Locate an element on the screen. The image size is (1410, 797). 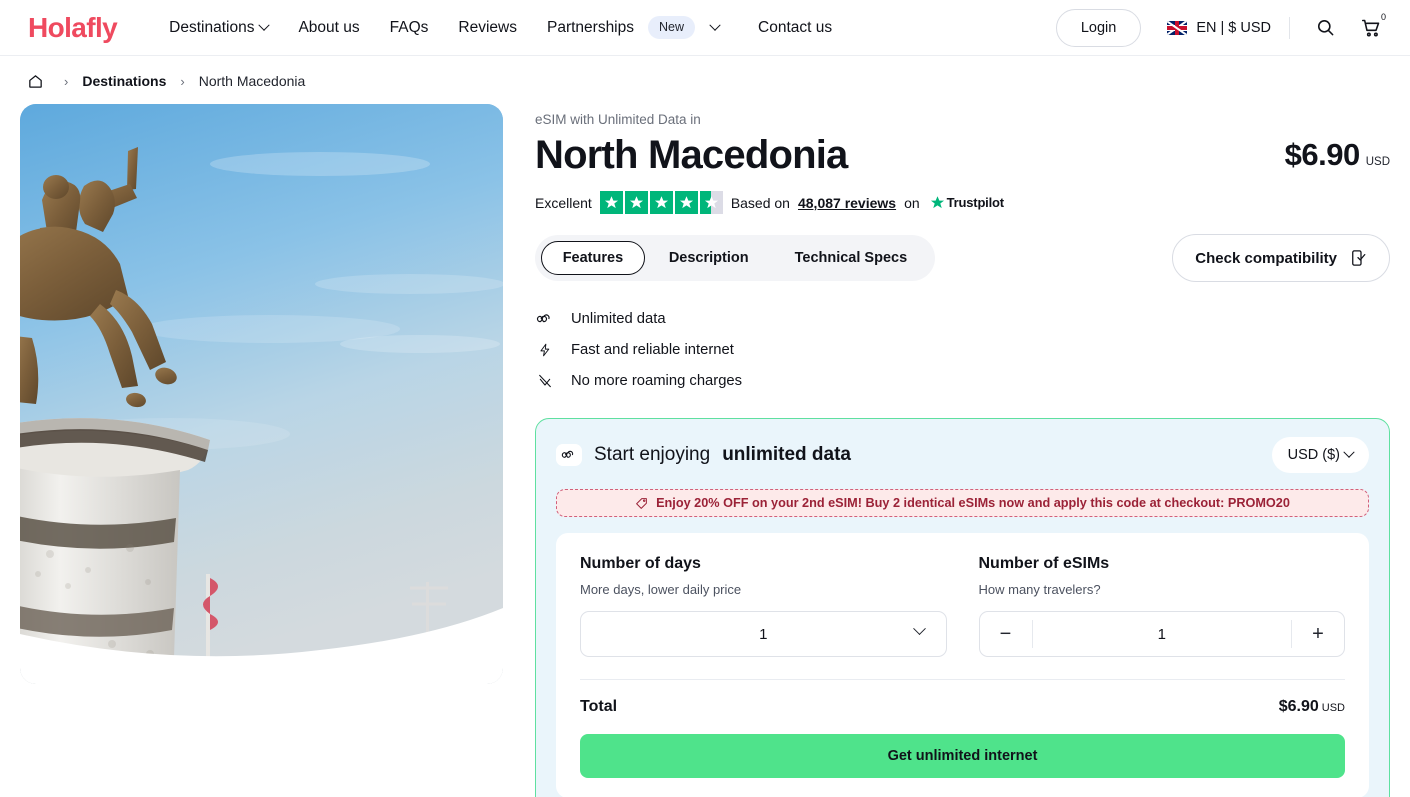
search-icon is located at coordinates (1325, 27).